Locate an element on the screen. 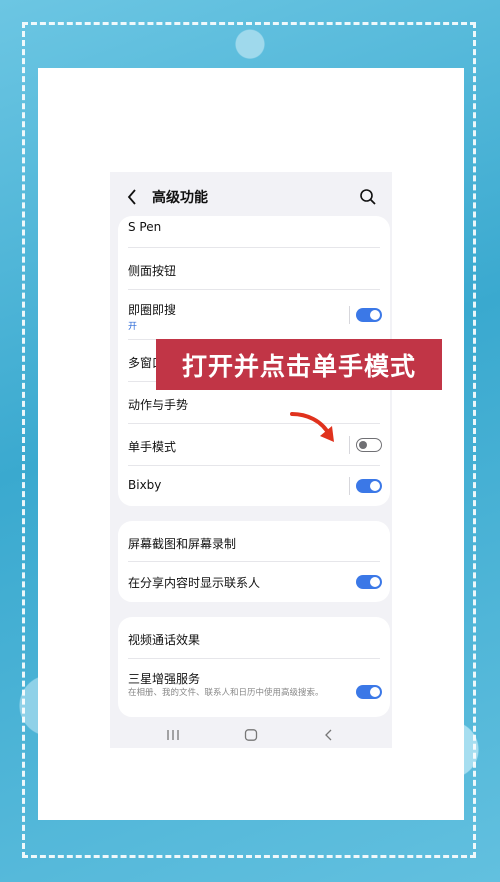  home-icon is located at coordinates (251, 735).